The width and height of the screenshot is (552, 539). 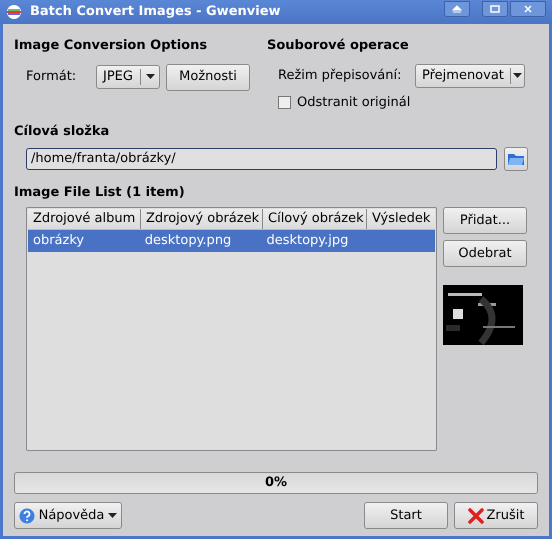 I want to click on section-heading: Souborové operace, so click(x=338, y=46).